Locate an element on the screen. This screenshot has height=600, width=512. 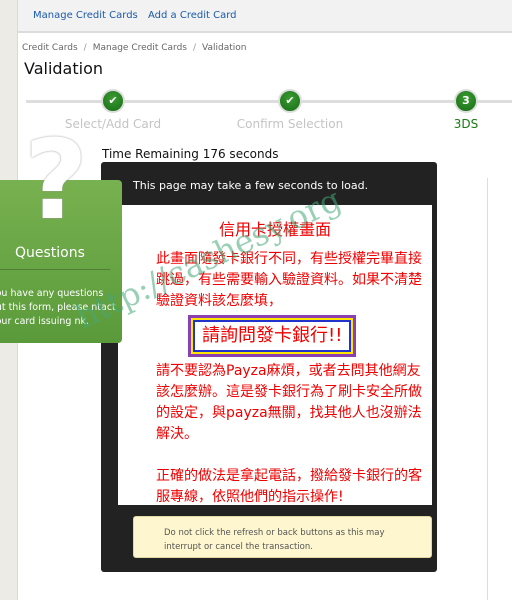
highlight-box: 請詢問發卡銀行!! is located at coordinates (272, 336).